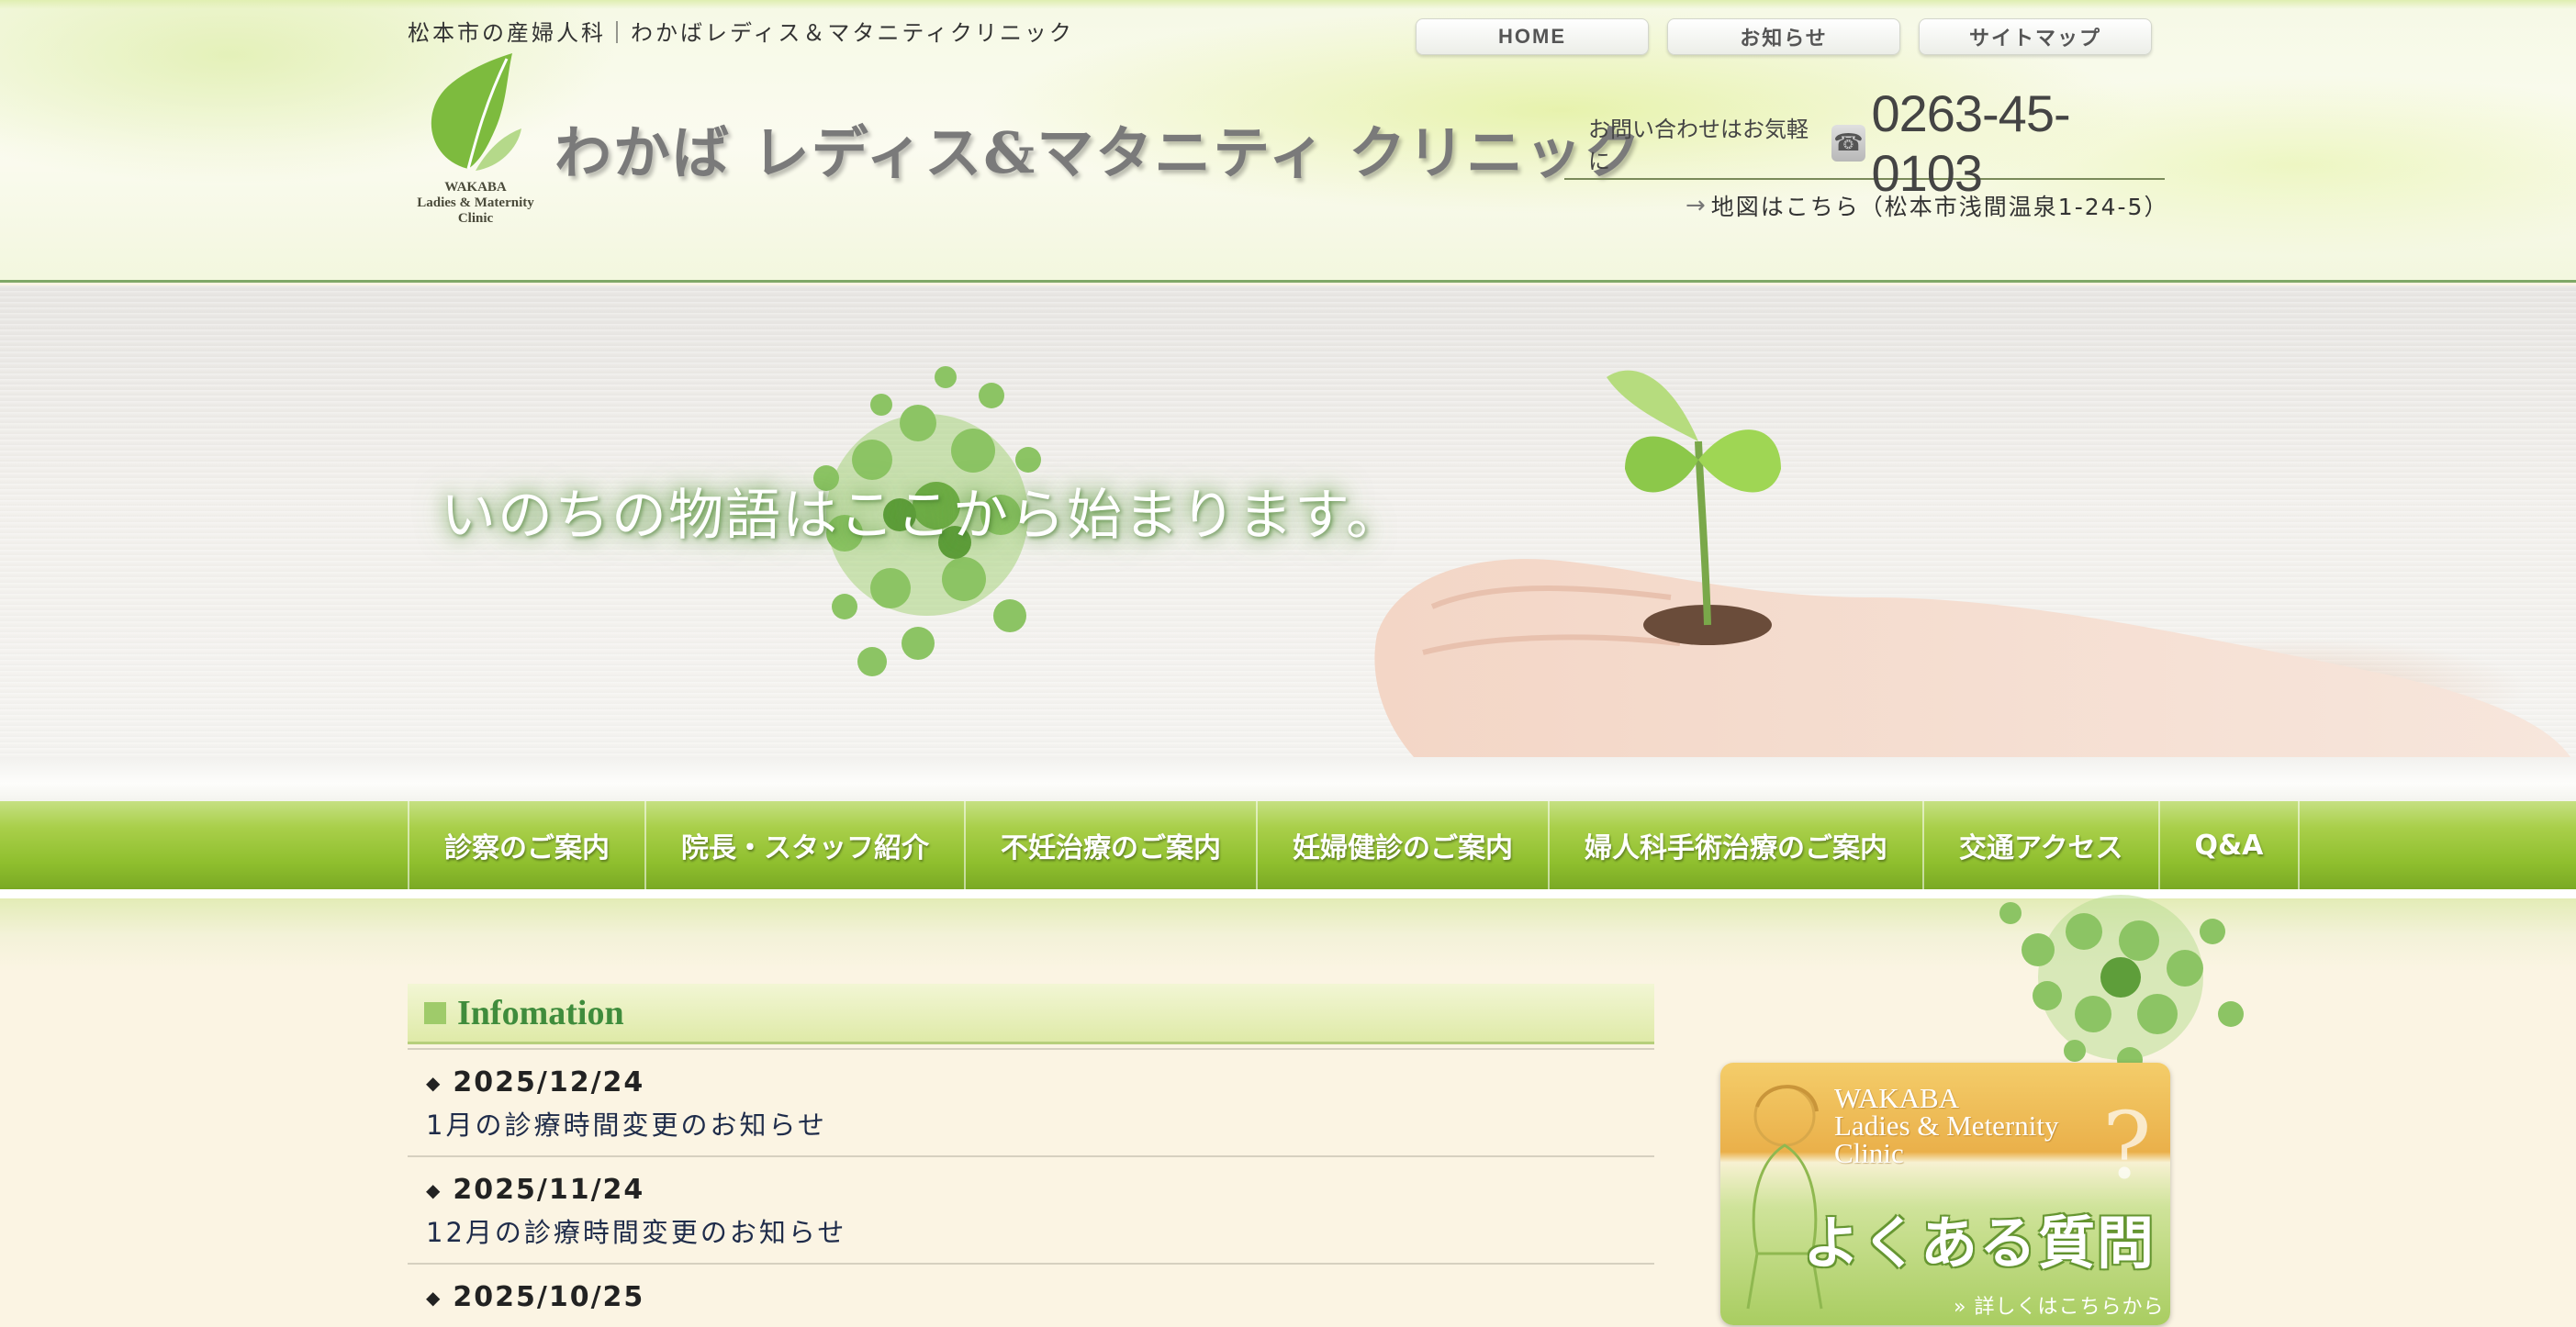 This screenshot has width=2576, height=1327. I want to click on news-item: ◆ 2025/12/24 1月の診療時間変更のお知らせ, so click(1031, 1101).